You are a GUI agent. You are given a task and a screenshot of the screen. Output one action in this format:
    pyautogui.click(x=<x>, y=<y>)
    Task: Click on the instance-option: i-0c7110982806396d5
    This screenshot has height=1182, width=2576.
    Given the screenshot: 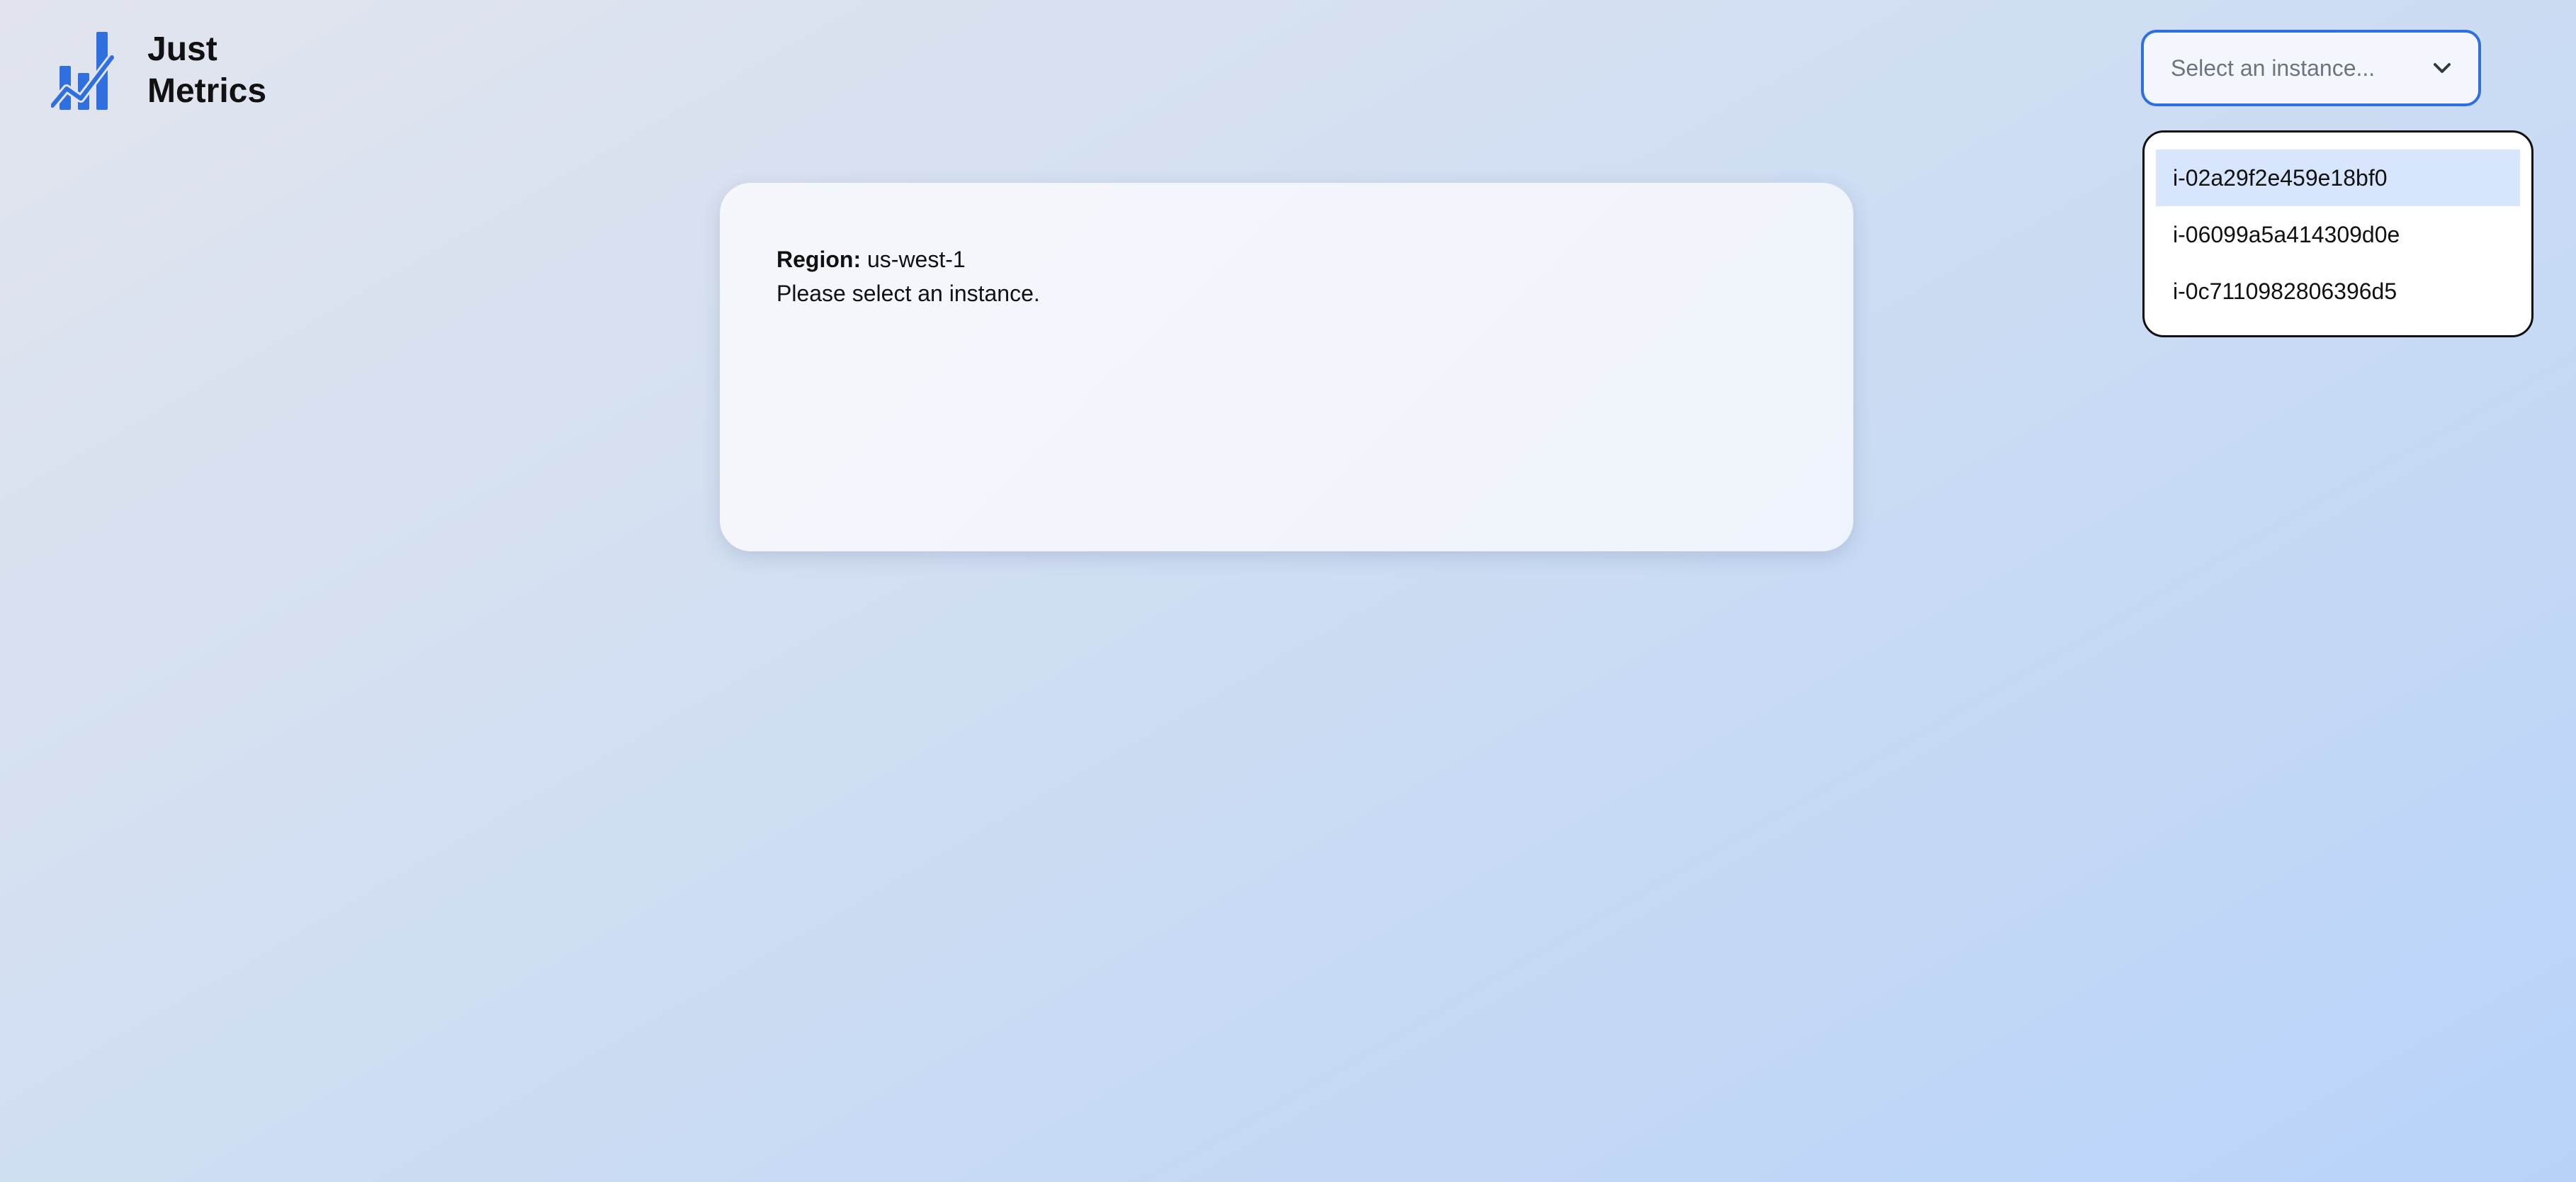 What is the action you would take?
    pyautogui.click(x=2338, y=291)
    